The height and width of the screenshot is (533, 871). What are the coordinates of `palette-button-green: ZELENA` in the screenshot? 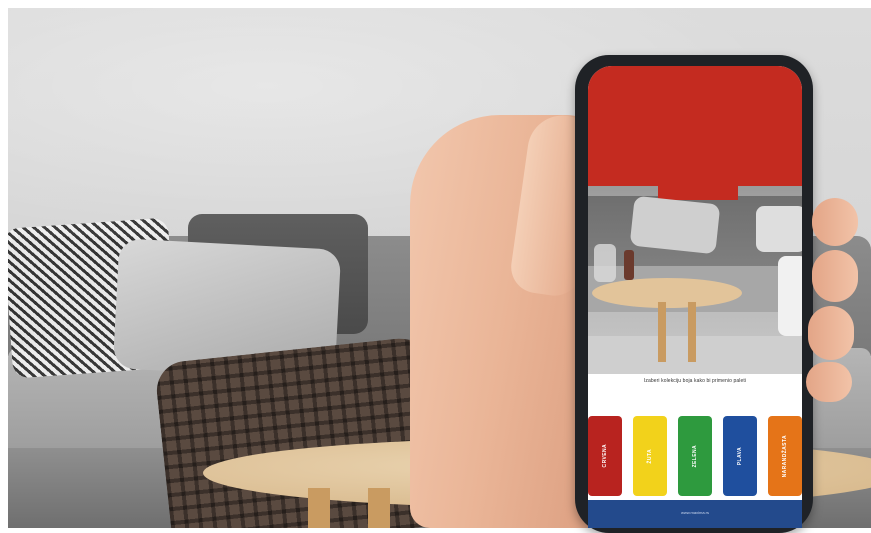 It's located at (695, 456).